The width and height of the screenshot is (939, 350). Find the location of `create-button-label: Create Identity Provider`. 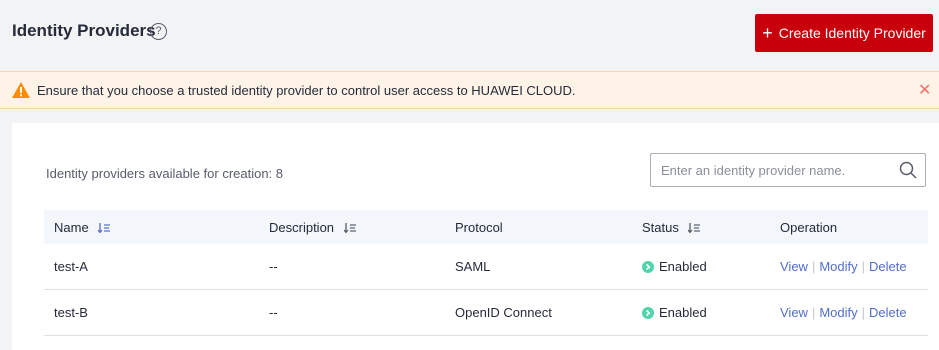

create-button-label: Create Identity Provider is located at coordinates (852, 33).